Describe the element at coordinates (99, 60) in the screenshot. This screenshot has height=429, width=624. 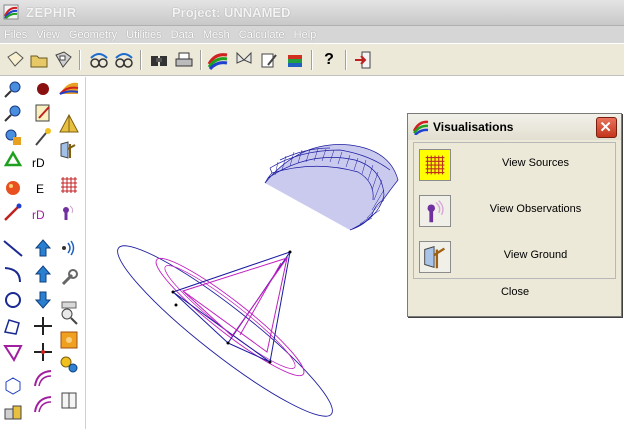
I see `rotate-left-icon` at that location.